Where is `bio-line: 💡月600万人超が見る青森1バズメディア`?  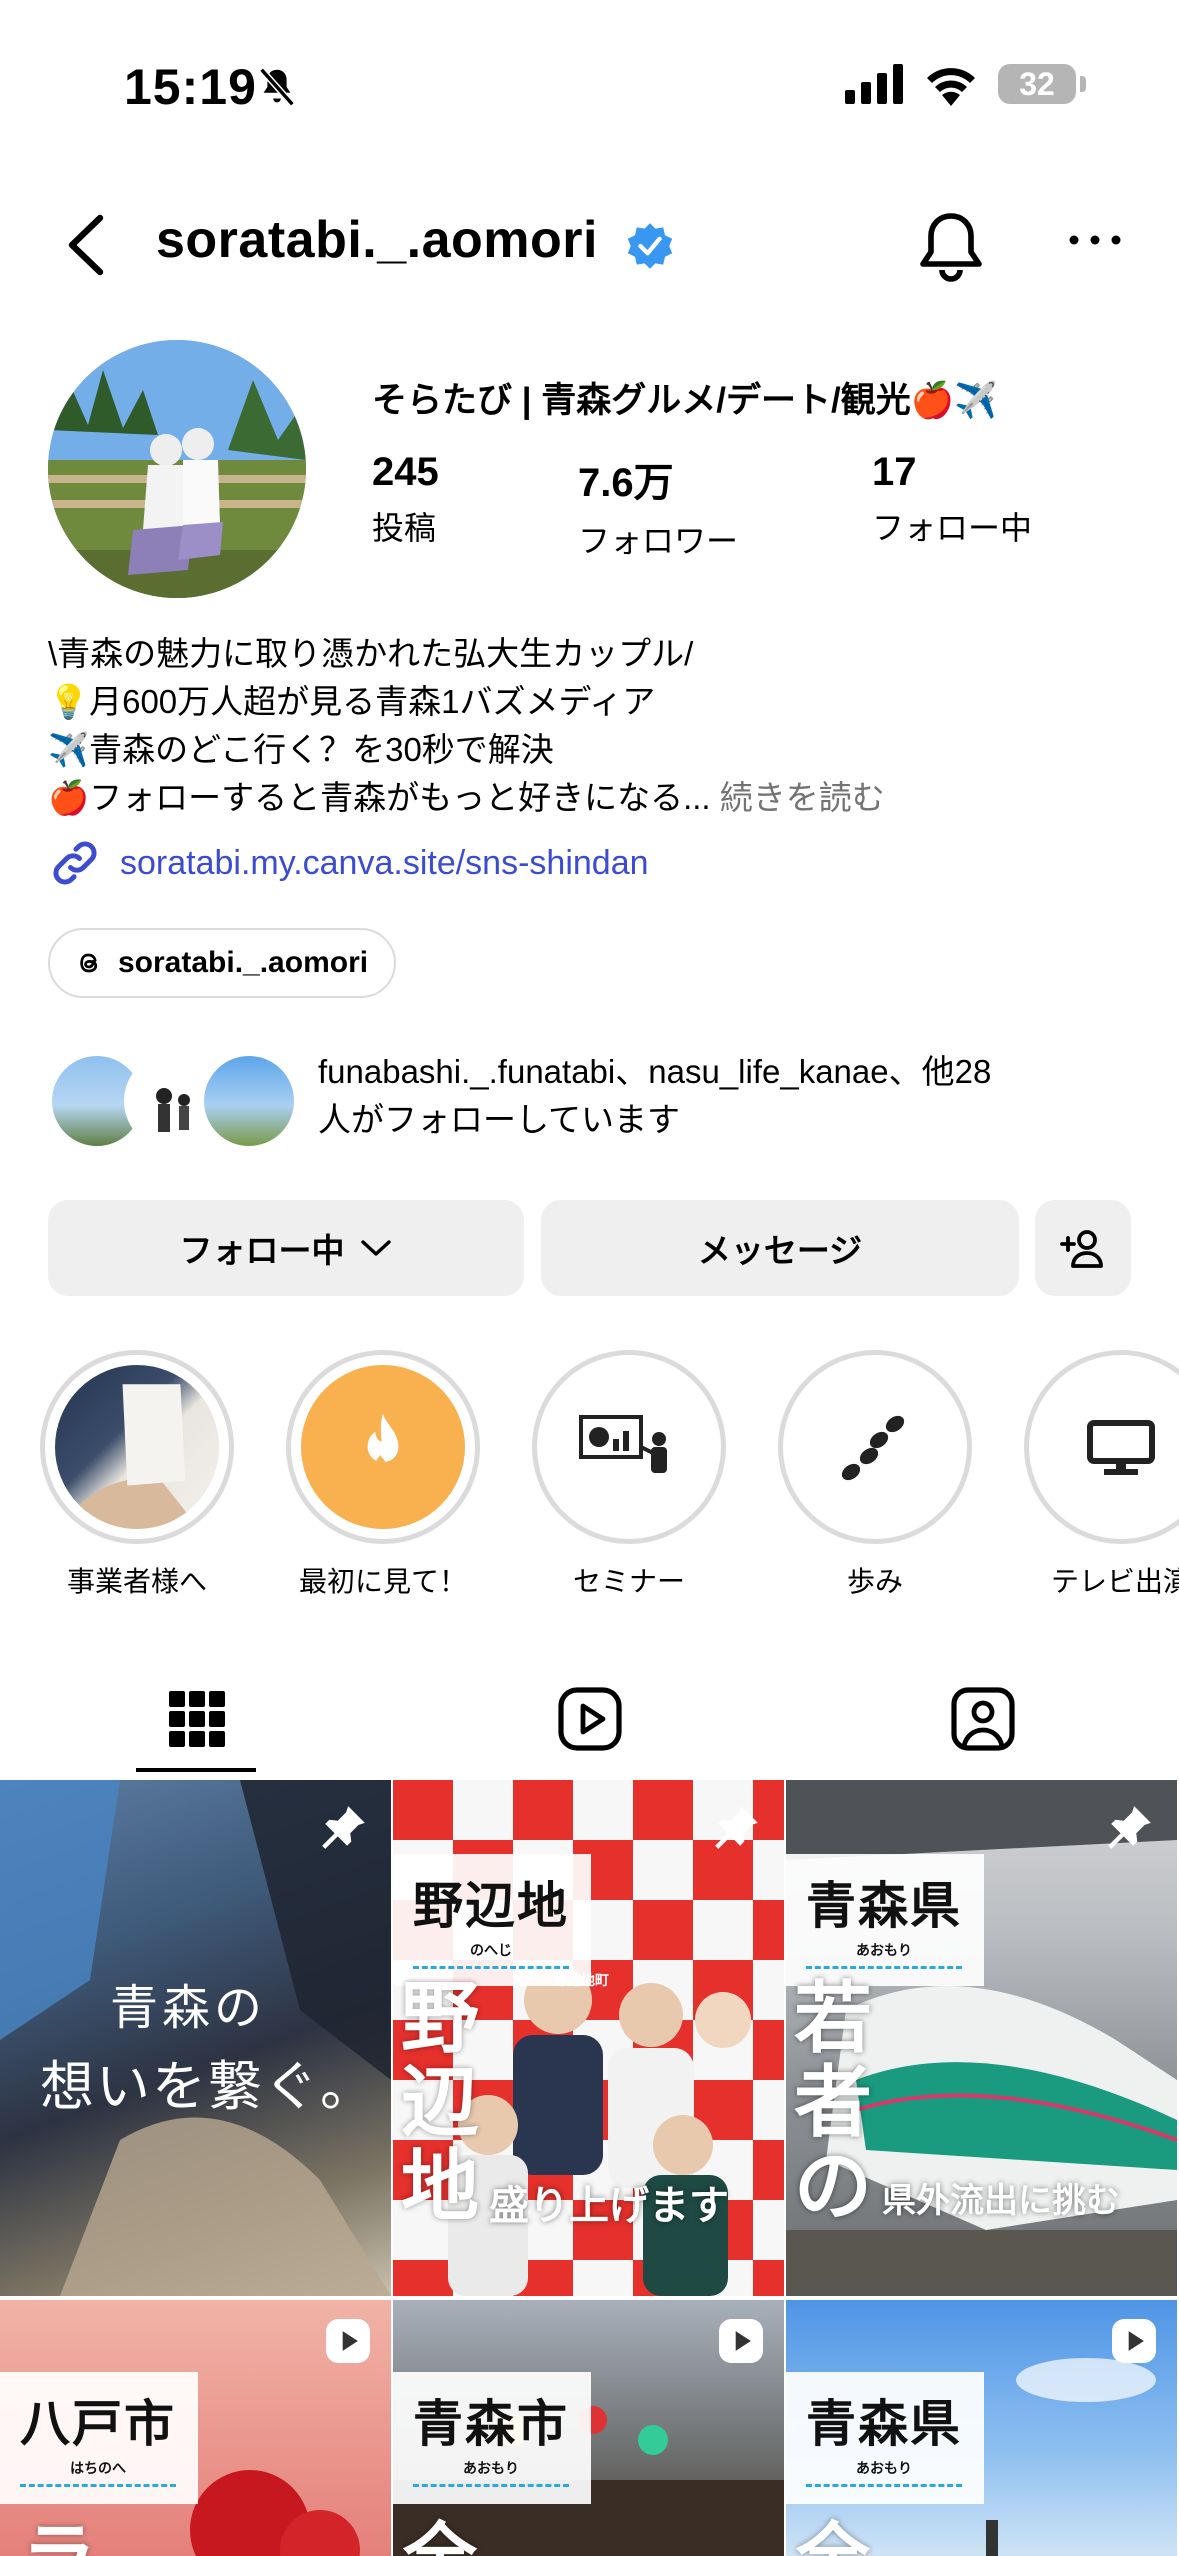 bio-line: 💡月600万人超が見る青森1バズメディア is located at coordinates (352, 701).